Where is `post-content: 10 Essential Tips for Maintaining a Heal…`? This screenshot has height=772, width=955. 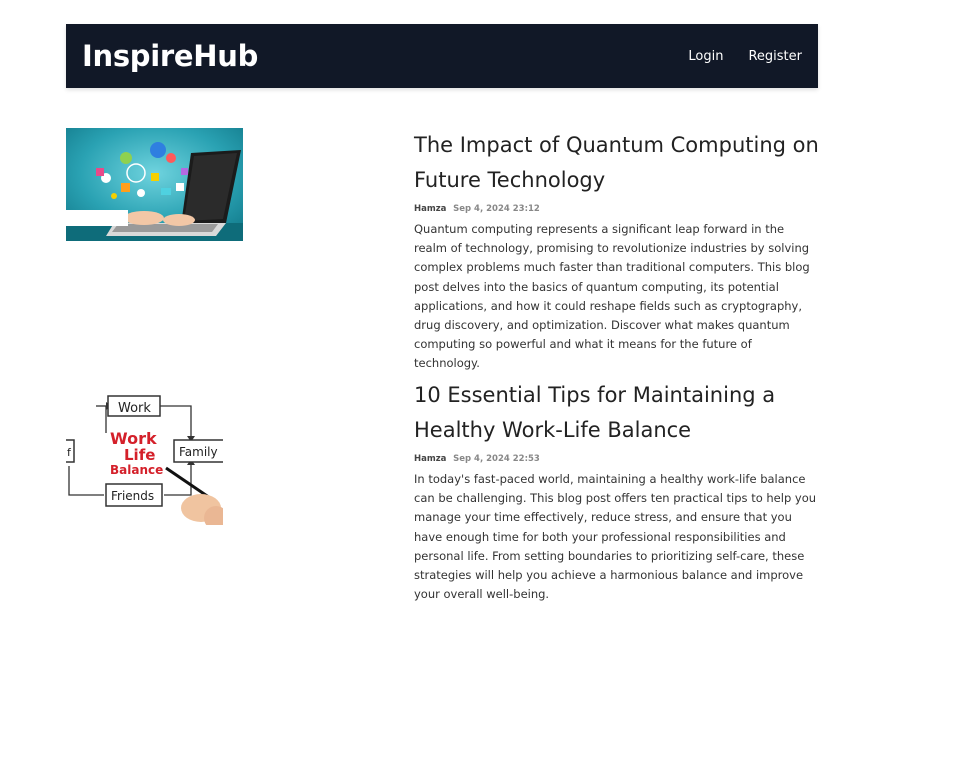
post-content: 10 Essential Tips for Maintaining a Heal… is located at coordinates (616, 491).